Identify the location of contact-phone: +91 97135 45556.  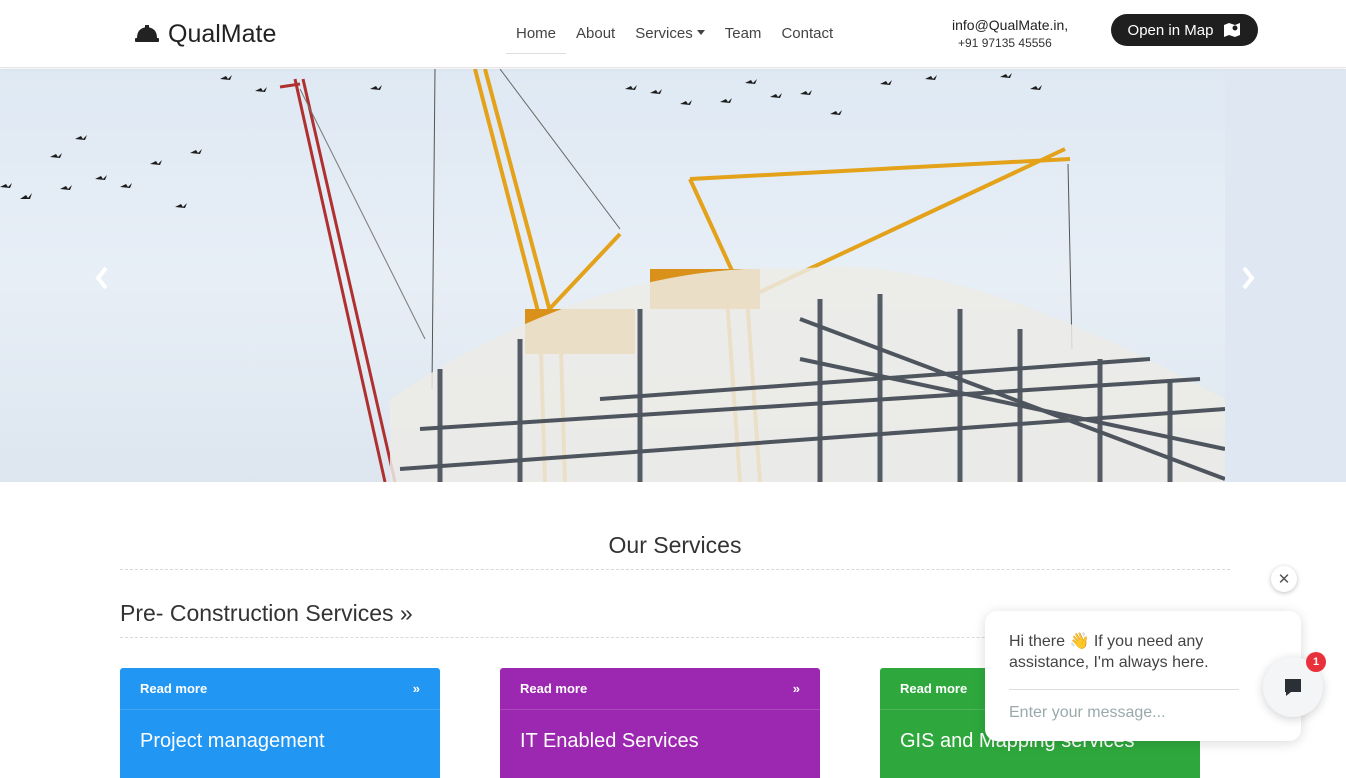
(1013, 43).